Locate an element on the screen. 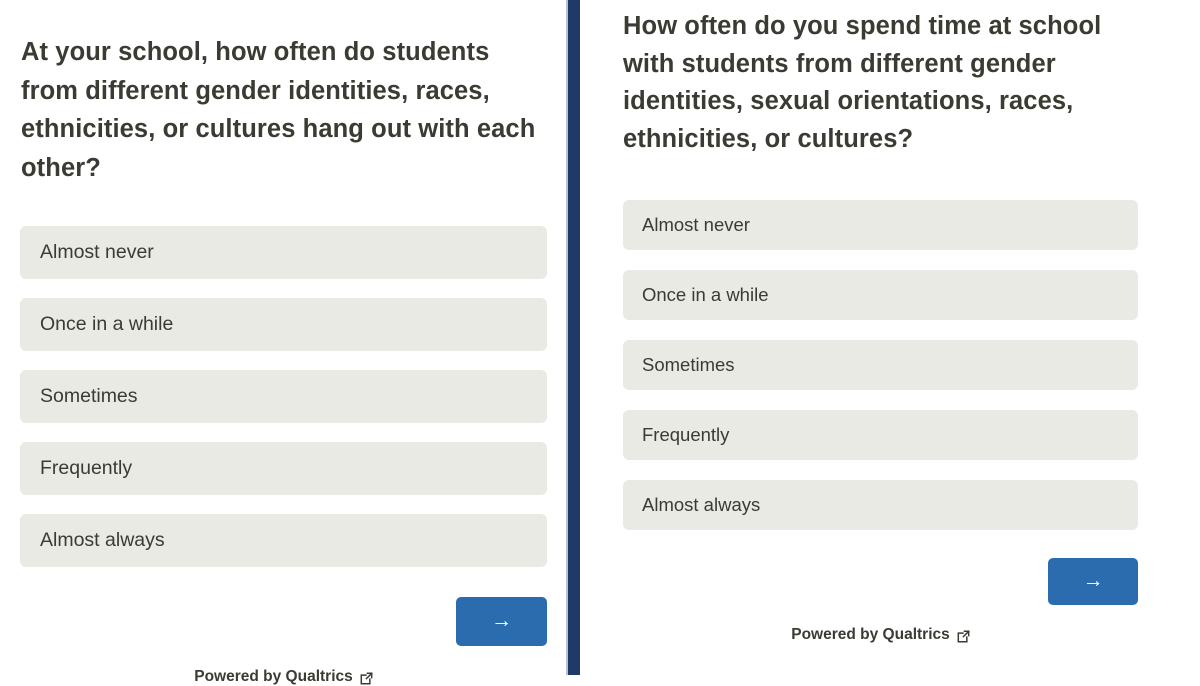 The width and height of the screenshot is (1200, 686). divider-bar is located at coordinates (574, 337).